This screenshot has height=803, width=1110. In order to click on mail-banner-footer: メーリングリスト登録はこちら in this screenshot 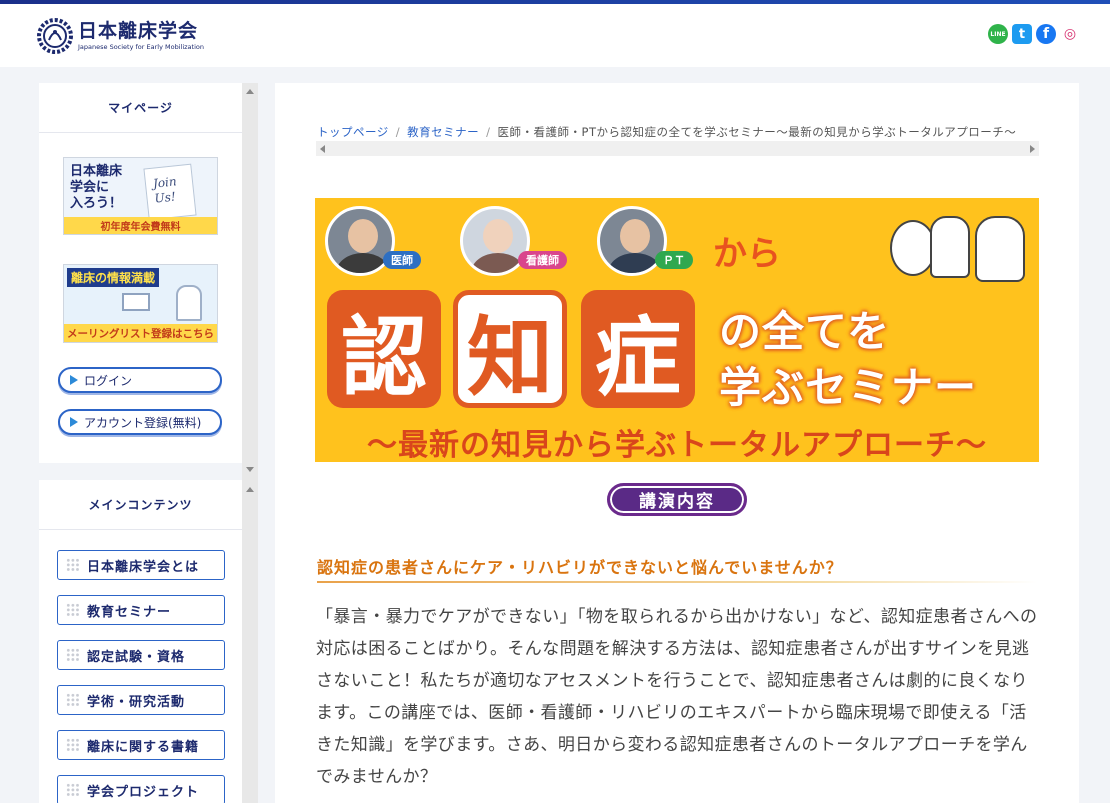, I will do `click(140, 333)`.